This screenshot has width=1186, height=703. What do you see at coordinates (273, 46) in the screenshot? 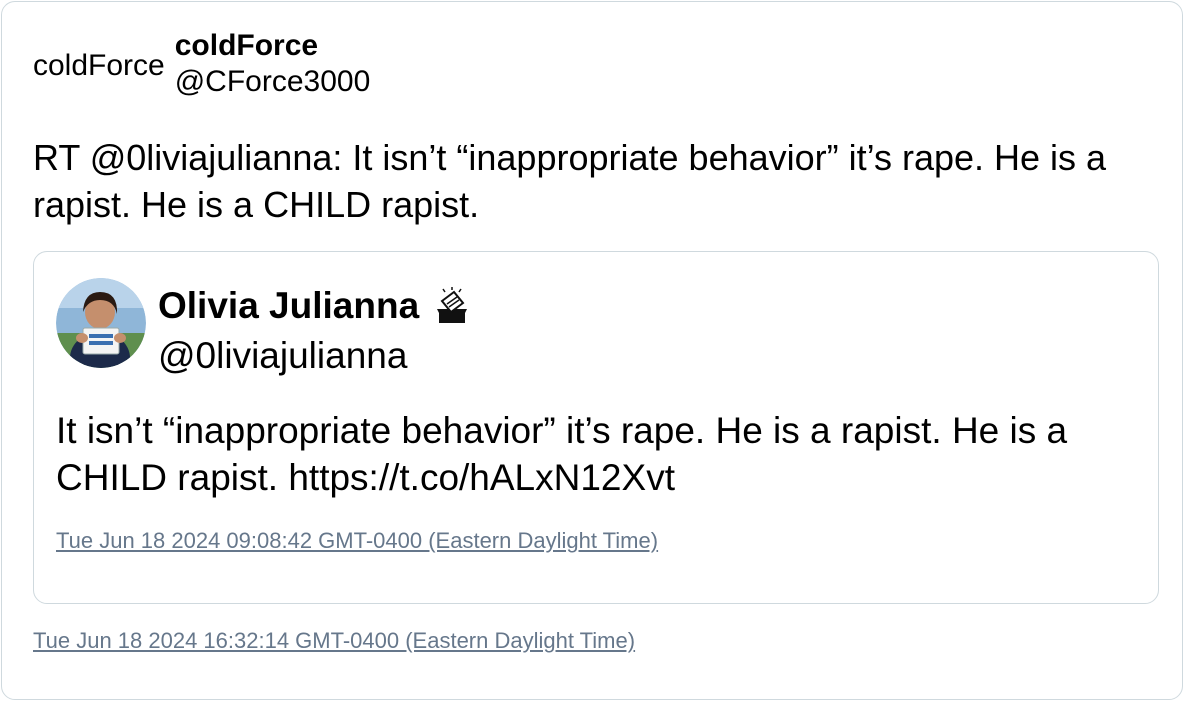
I see `author-display-name: coldForce` at bounding box center [273, 46].